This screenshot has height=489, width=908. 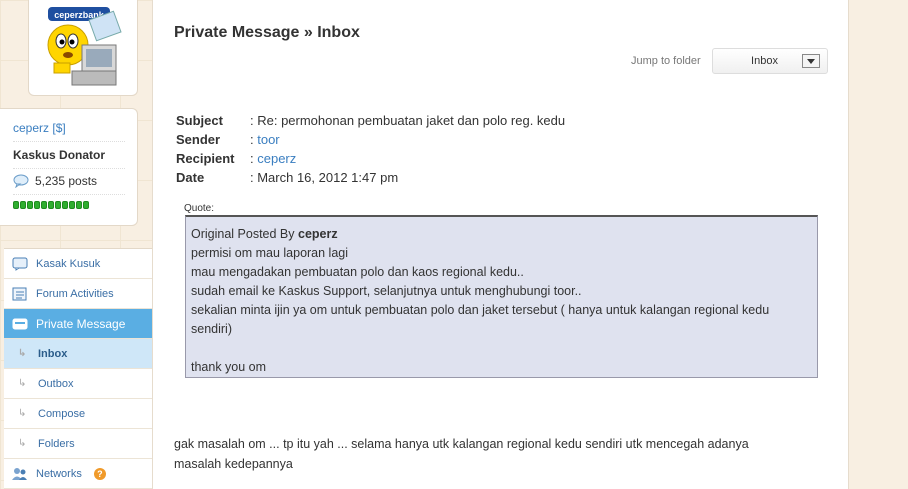 I want to click on page-title: Private Message » Inbox, so click(x=267, y=32).